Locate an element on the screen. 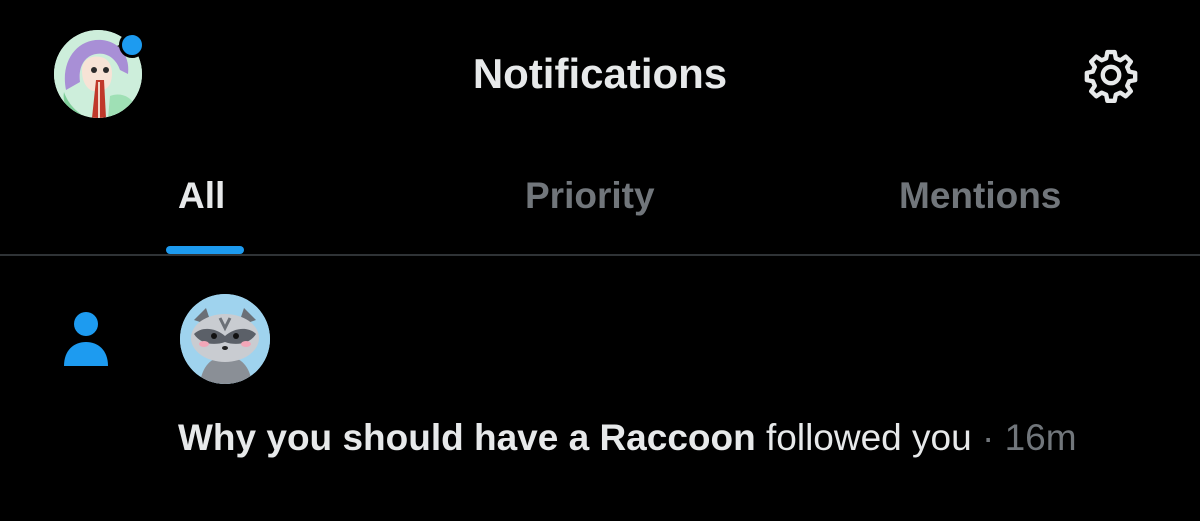  tab-all: All is located at coordinates (201, 196).